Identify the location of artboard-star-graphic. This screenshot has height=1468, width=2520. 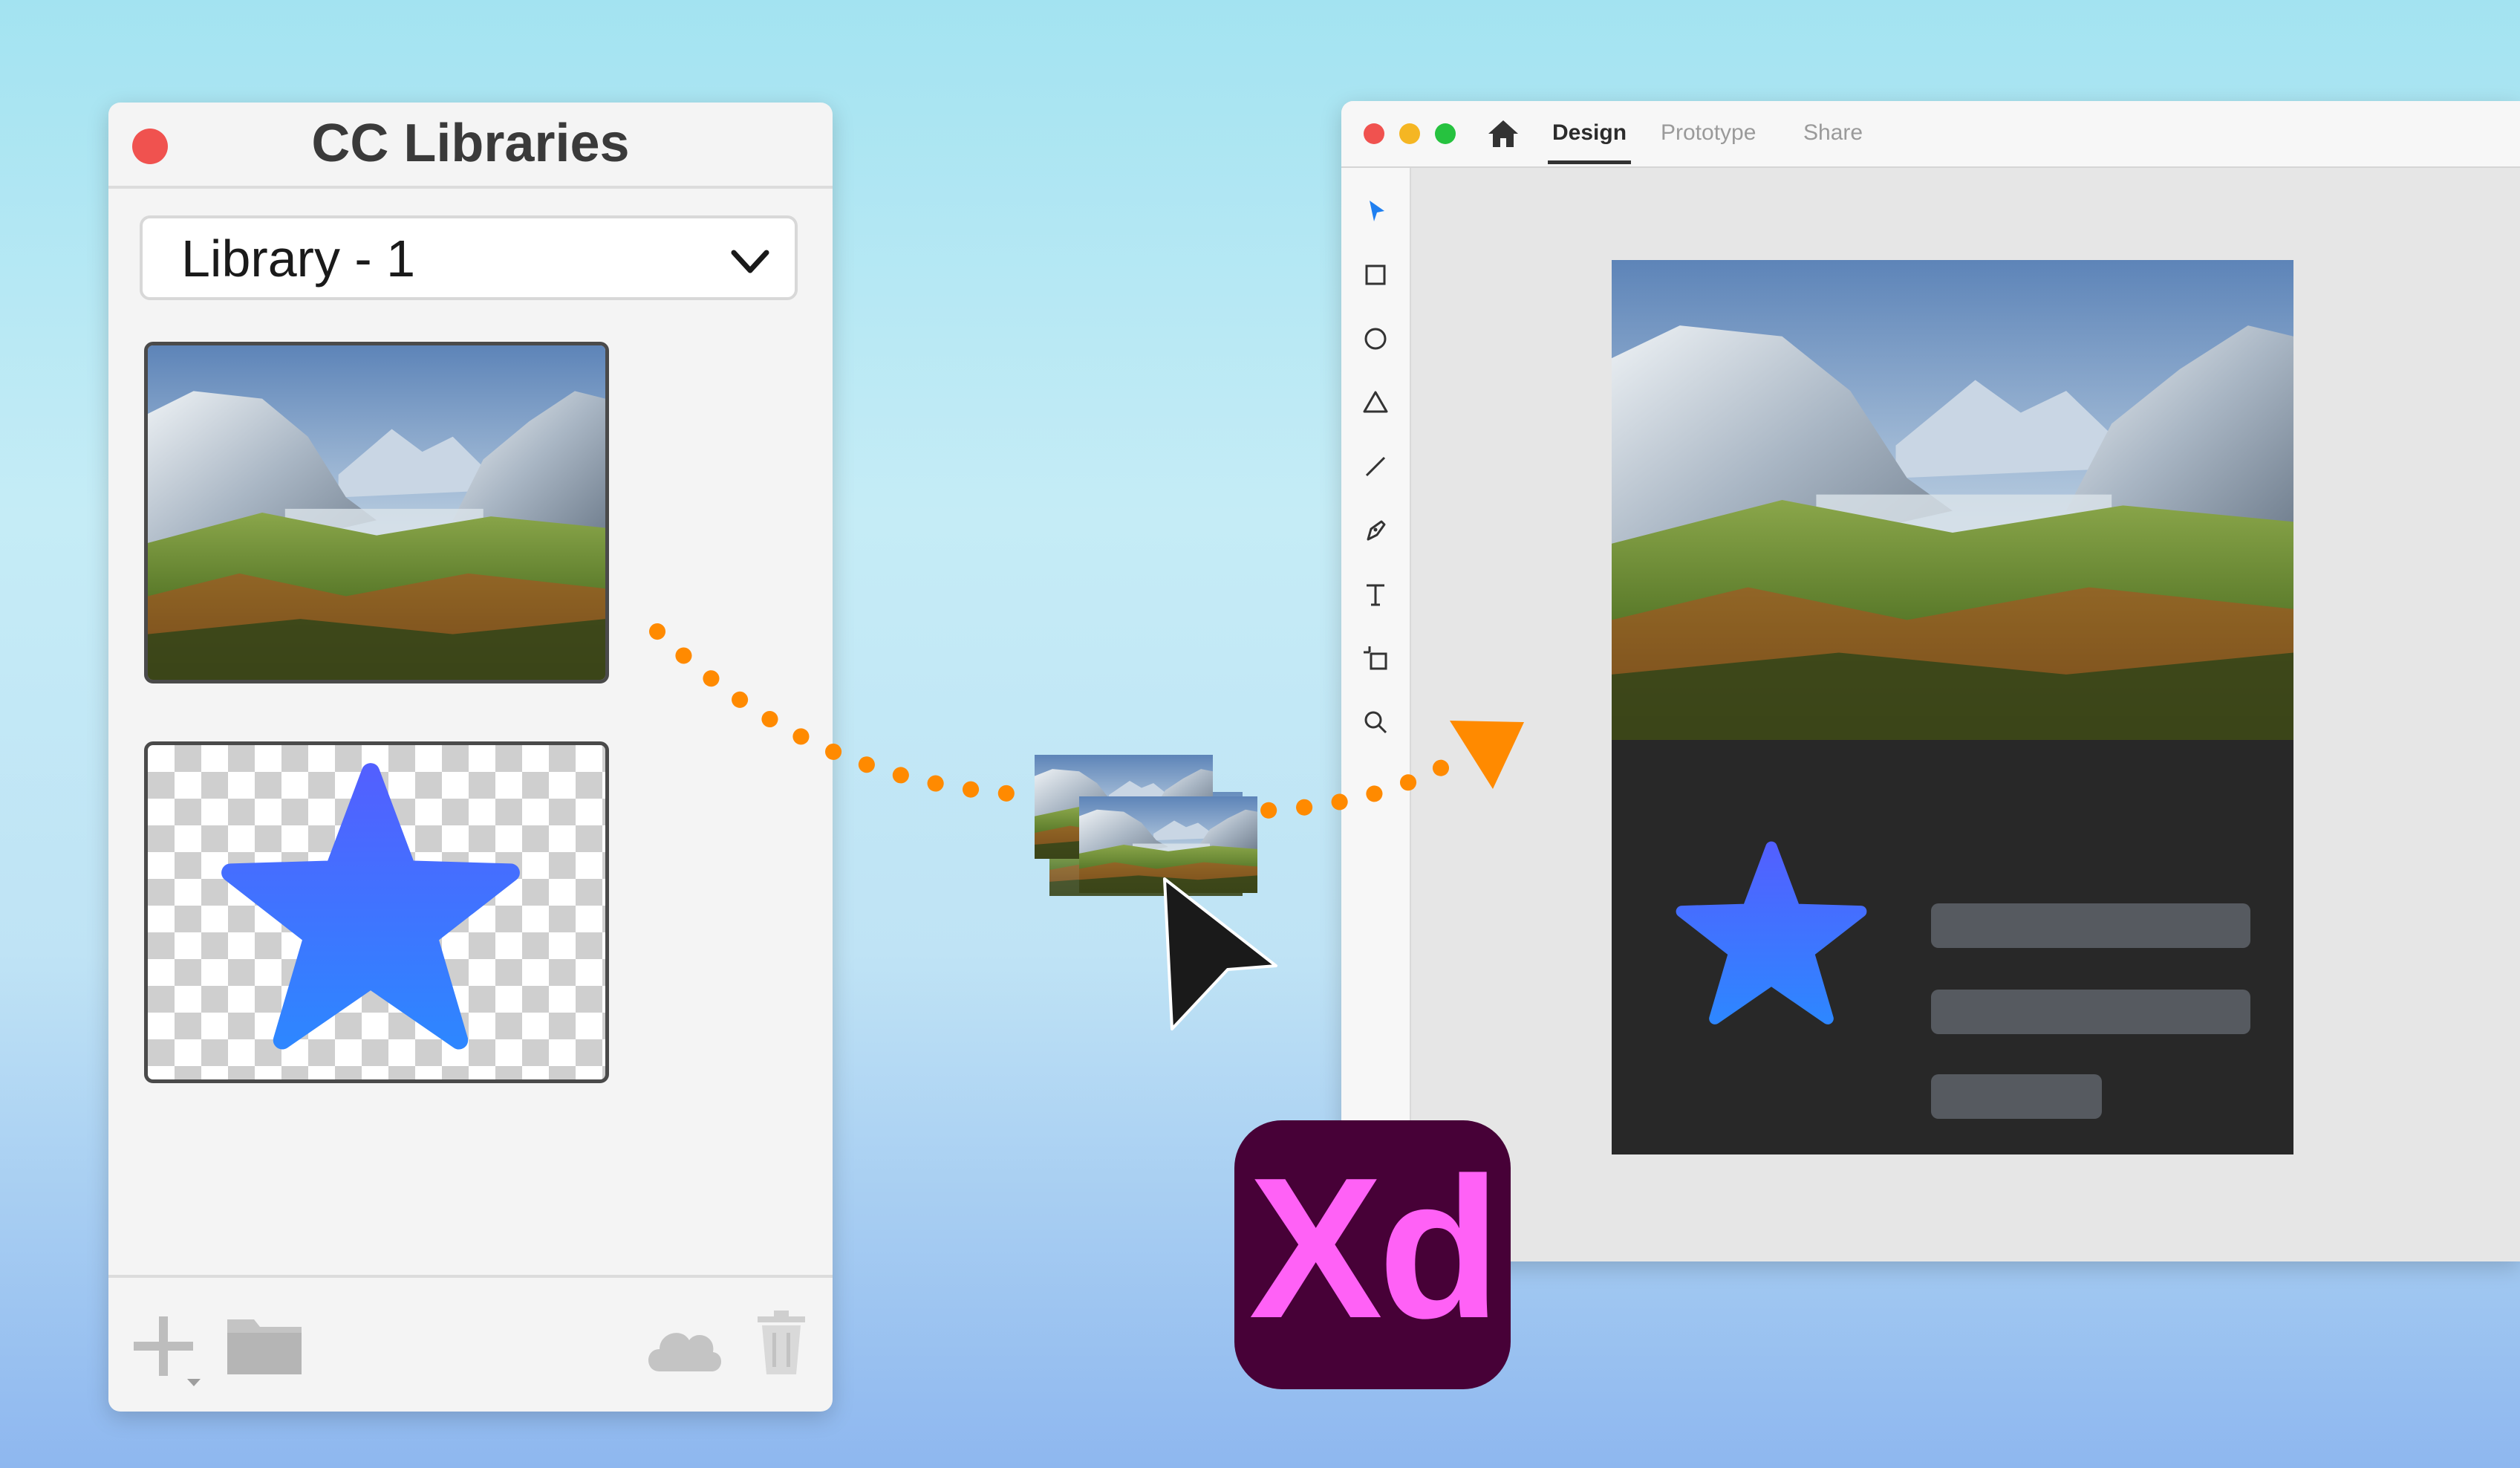
(1772, 936).